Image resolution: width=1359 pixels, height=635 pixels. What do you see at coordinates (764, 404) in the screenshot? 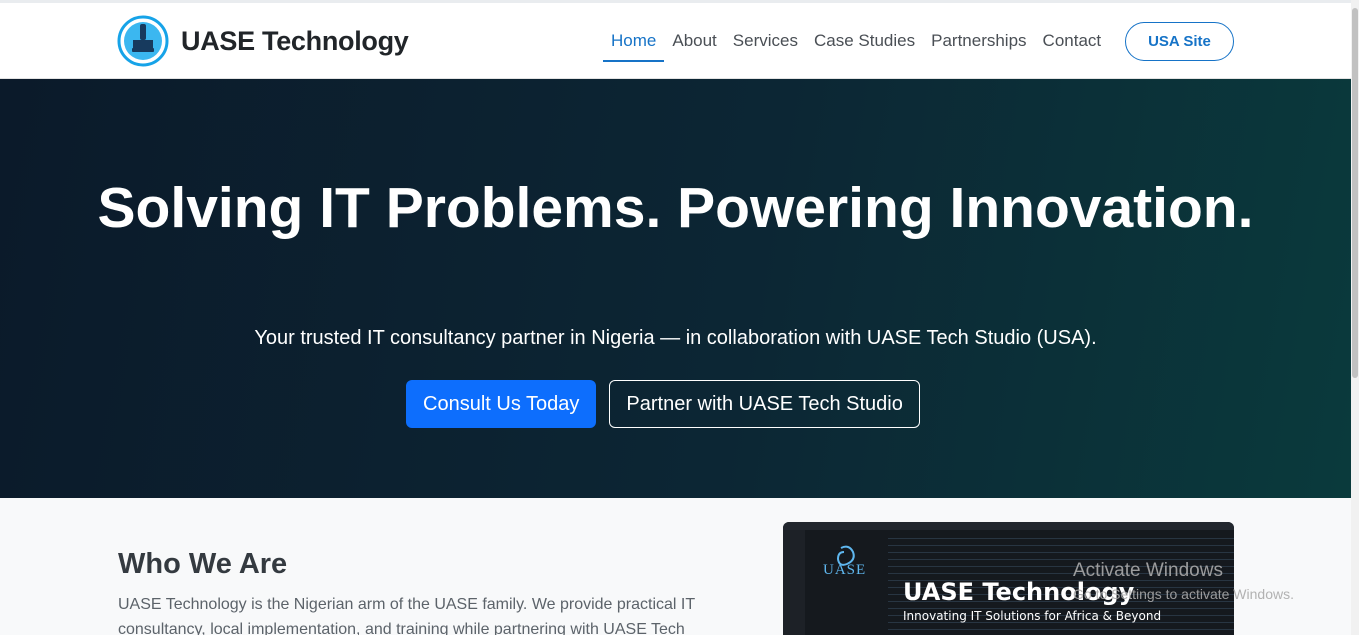
I see `partner-button: Partner with UASE Tech Studio` at bounding box center [764, 404].